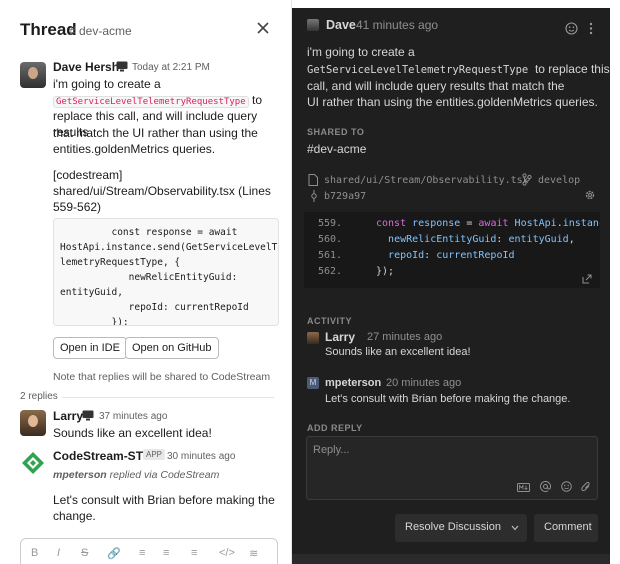 Image resolution: width=620 pixels, height=564 pixels. I want to click on reply-via: mpeterson replied via CodeStream, so click(136, 475).